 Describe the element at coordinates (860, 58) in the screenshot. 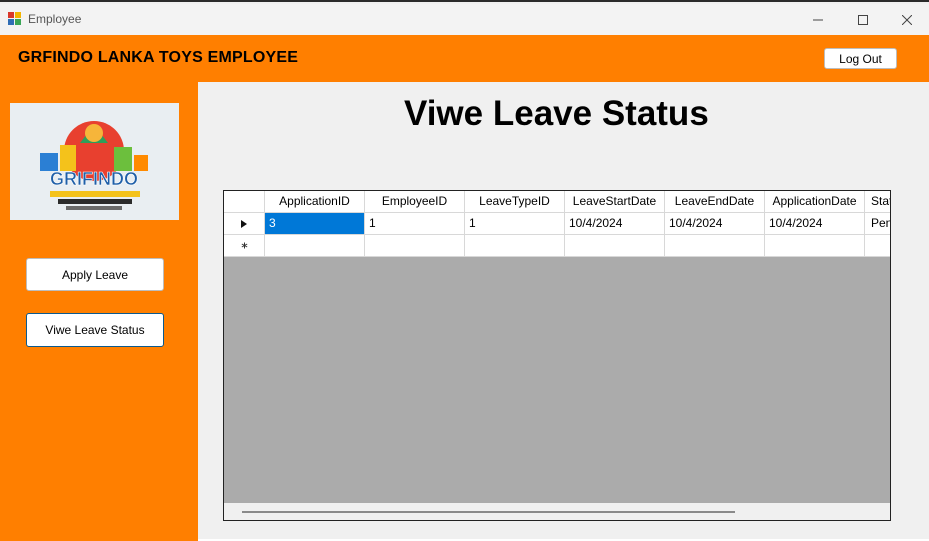

I see `logout-button: Log Out` at that location.